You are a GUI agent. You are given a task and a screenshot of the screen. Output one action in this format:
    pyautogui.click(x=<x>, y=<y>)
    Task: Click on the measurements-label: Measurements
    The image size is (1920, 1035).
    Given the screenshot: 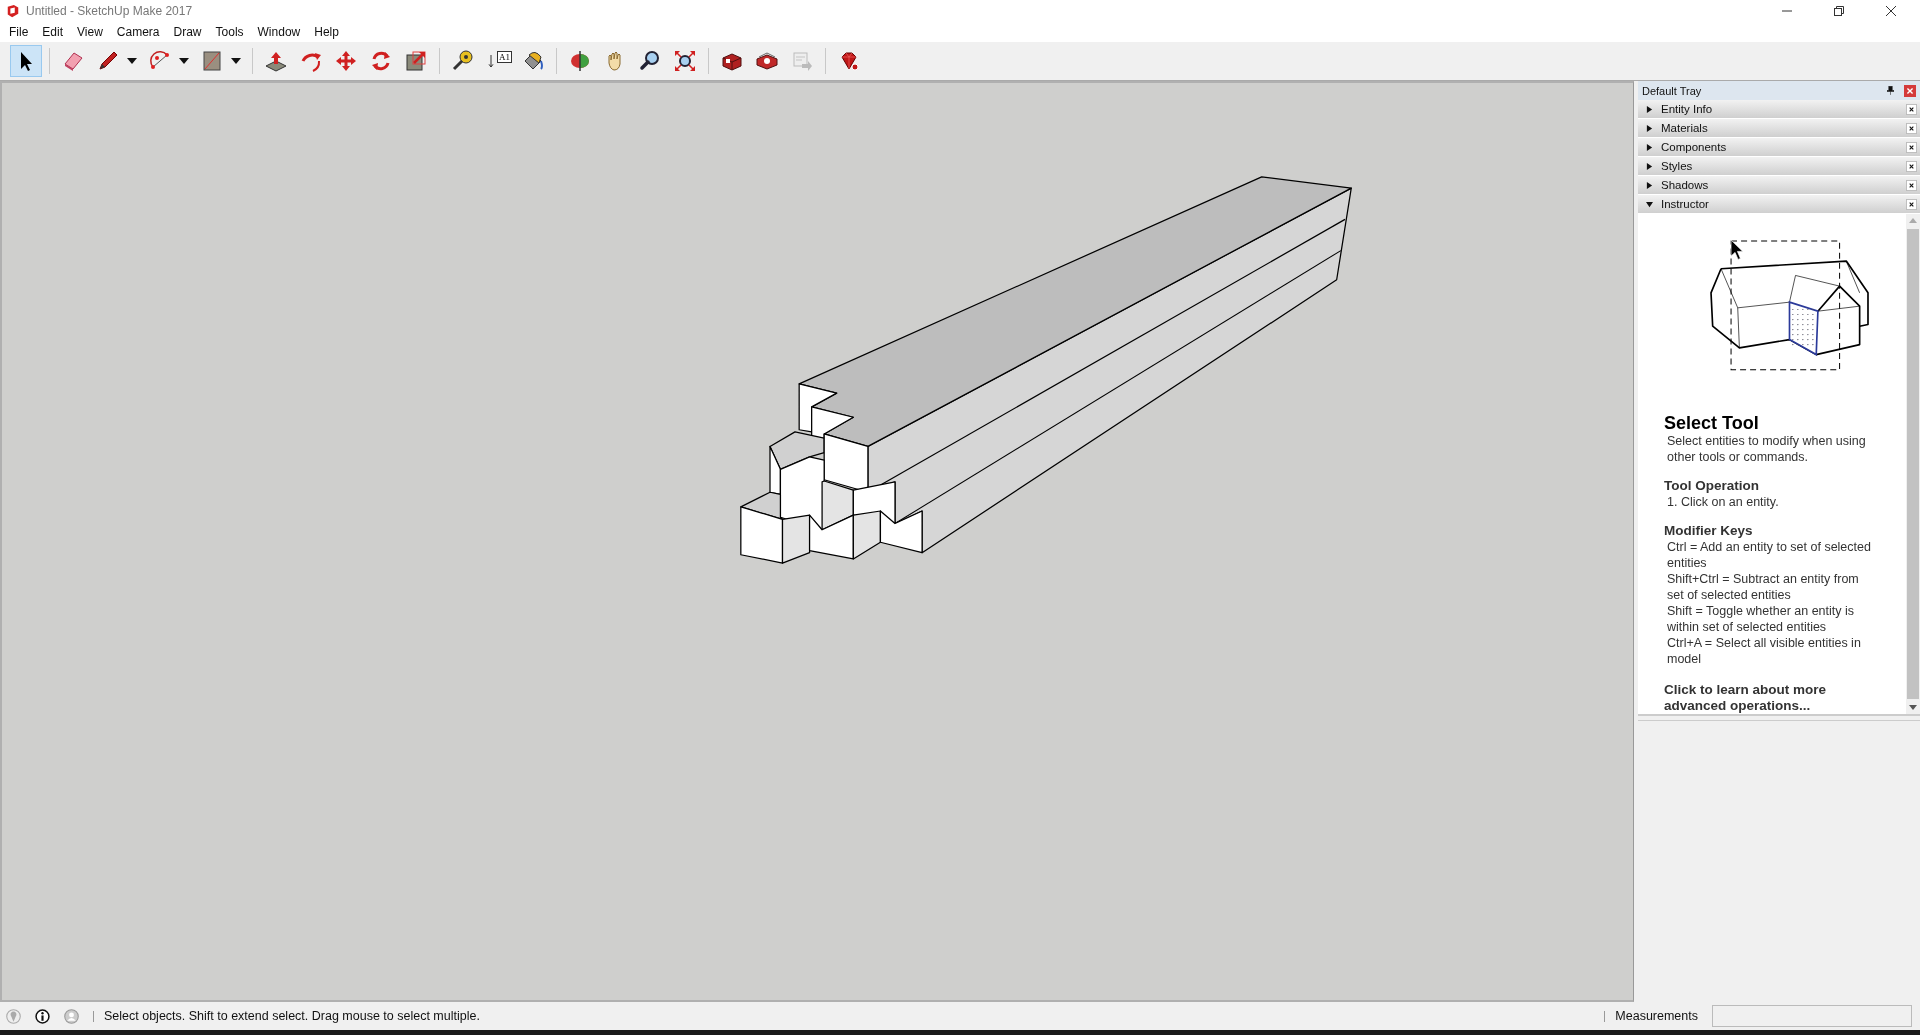 What is the action you would take?
    pyautogui.click(x=1656, y=1016)
    